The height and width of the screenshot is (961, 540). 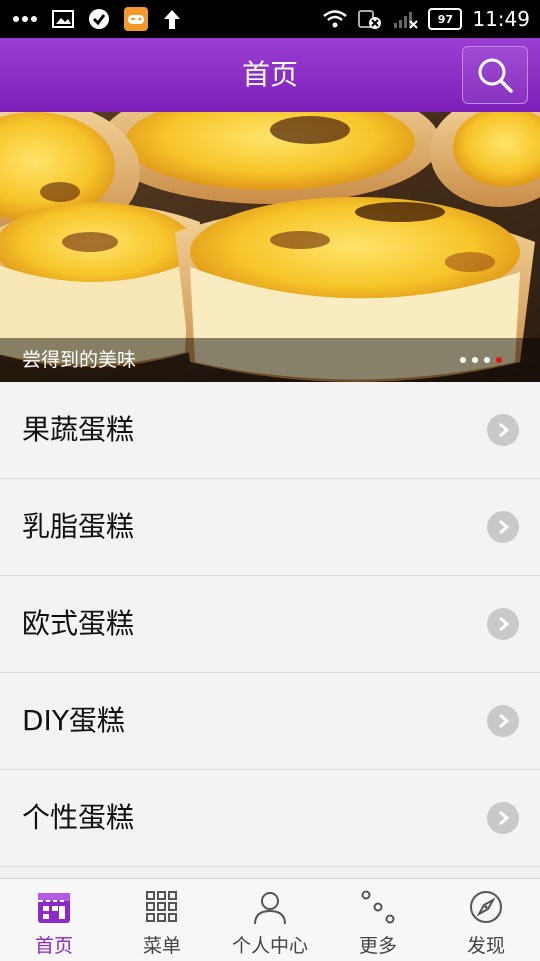 I want to click on tab-more: 更多, so click(x=378, y=920).